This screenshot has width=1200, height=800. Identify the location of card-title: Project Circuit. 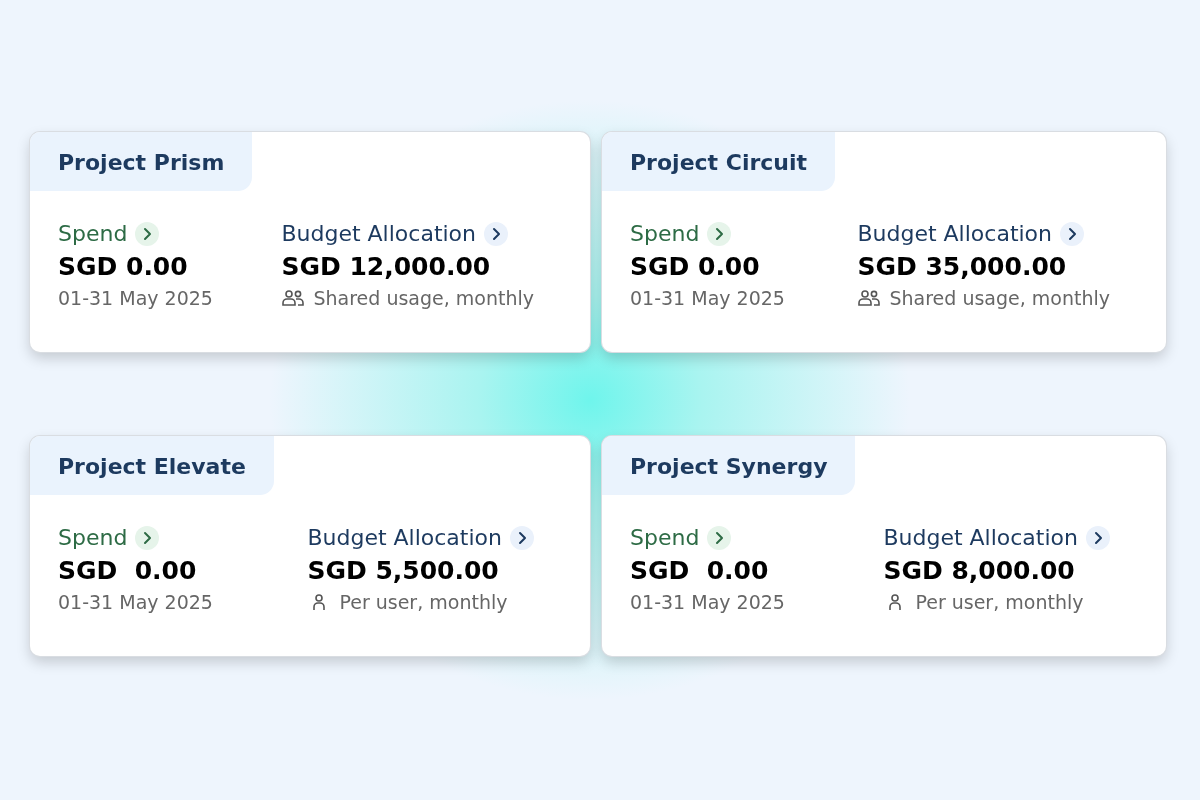
(719, 161).